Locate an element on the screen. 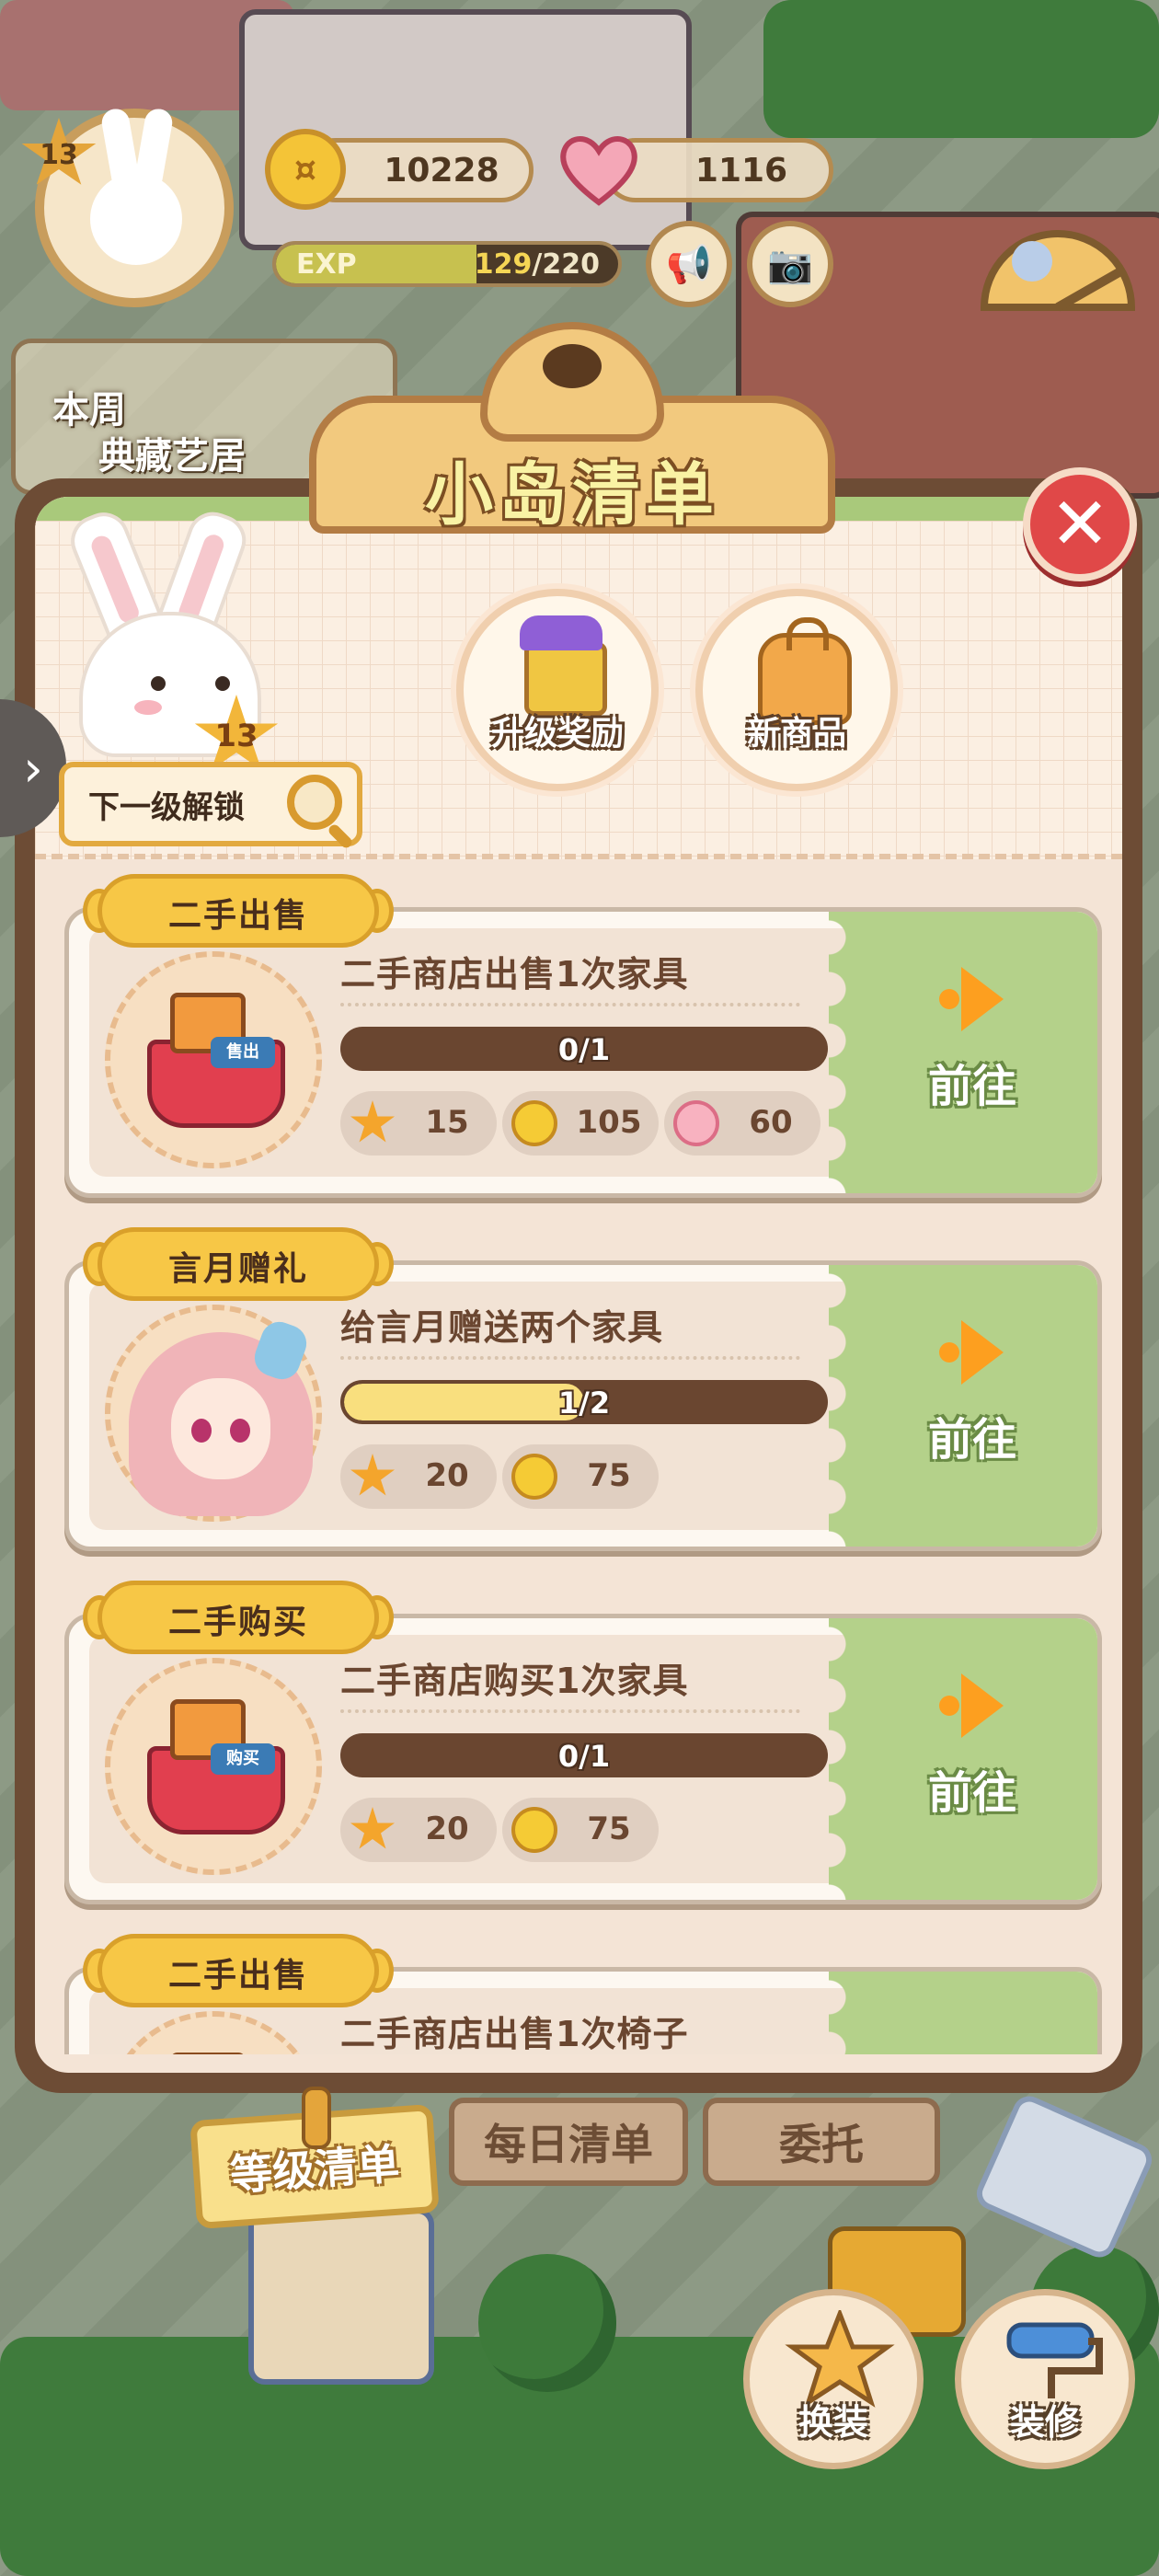 The height and width of the screenshot is (2576, 1159). quest-title: 二手商店出售1次椅子 is located at coordinates (514, 2034).